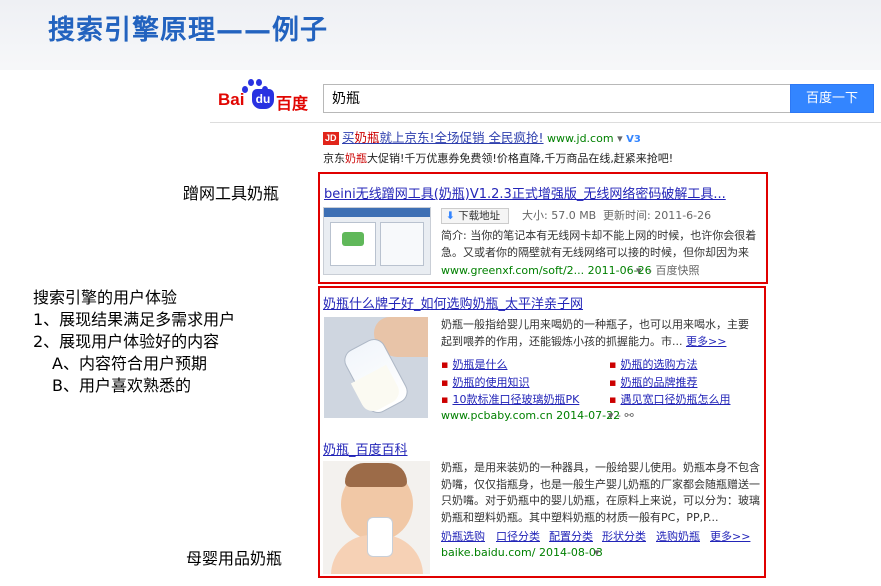 This screenshot has height=586, width=881. What do you see at coordinates (559, 215) in the screenshot?
I see `result1-size: 大小: 57.0 MB` at bounding box center [559, 215].